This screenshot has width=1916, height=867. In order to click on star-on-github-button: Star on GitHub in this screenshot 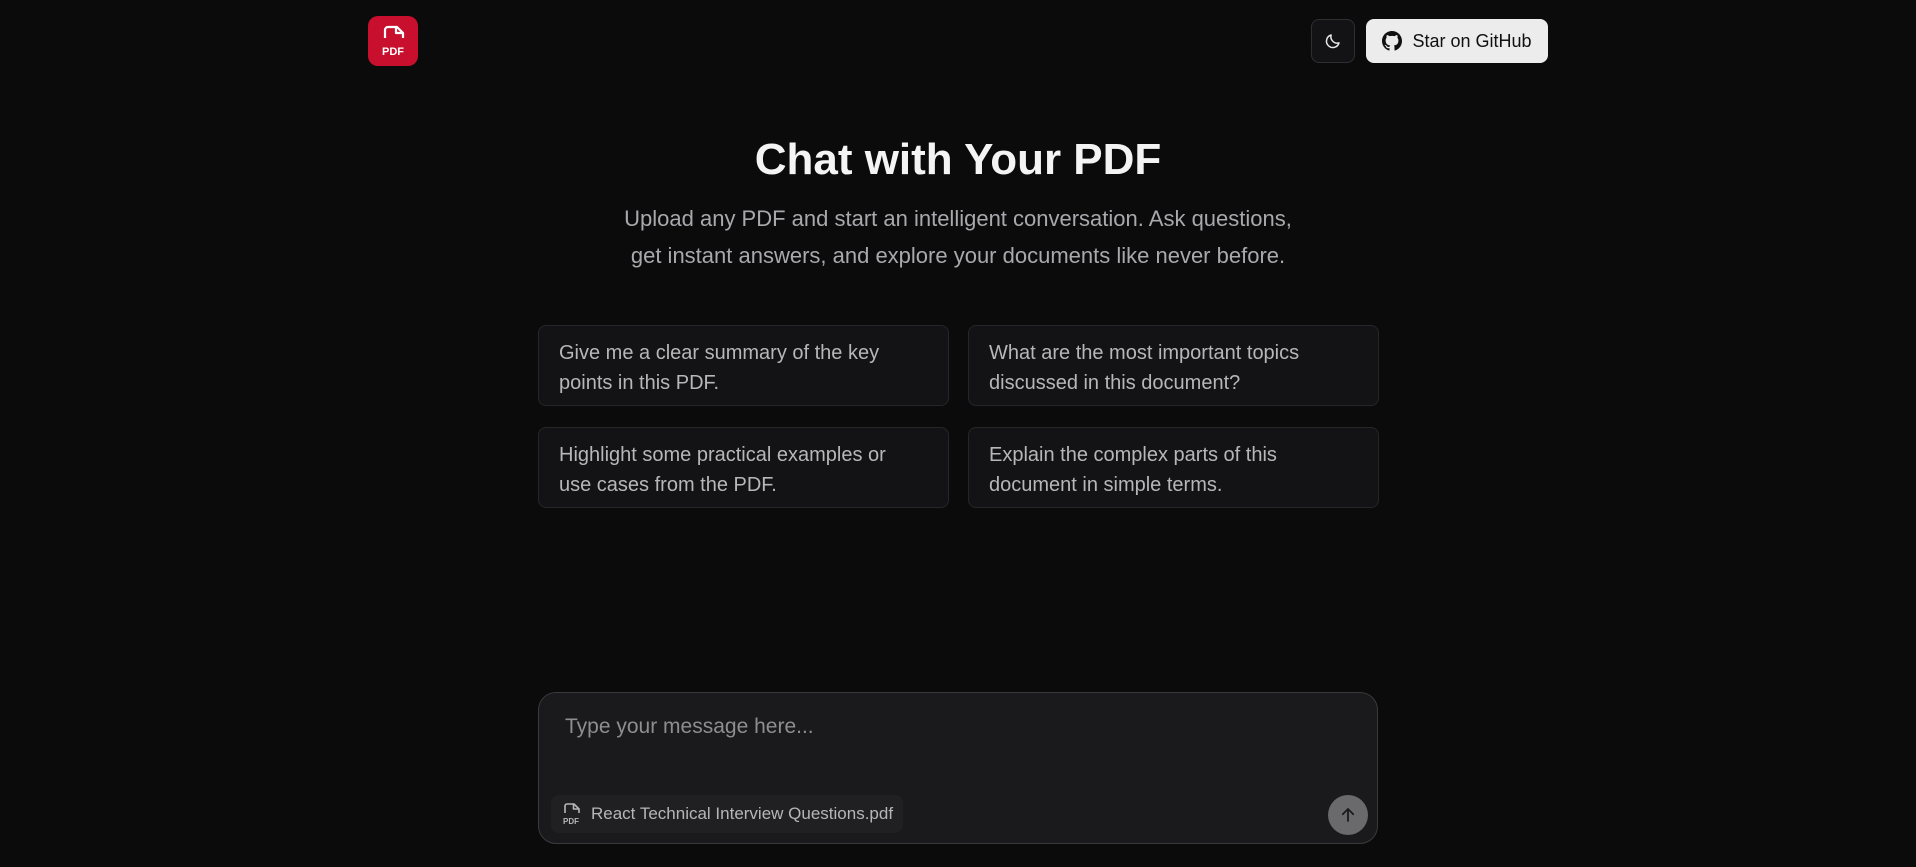, I will do `click(1457, 41)`.